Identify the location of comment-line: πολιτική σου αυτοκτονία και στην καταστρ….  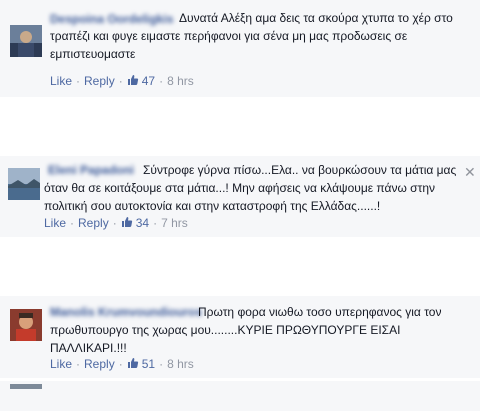
(212, 206).